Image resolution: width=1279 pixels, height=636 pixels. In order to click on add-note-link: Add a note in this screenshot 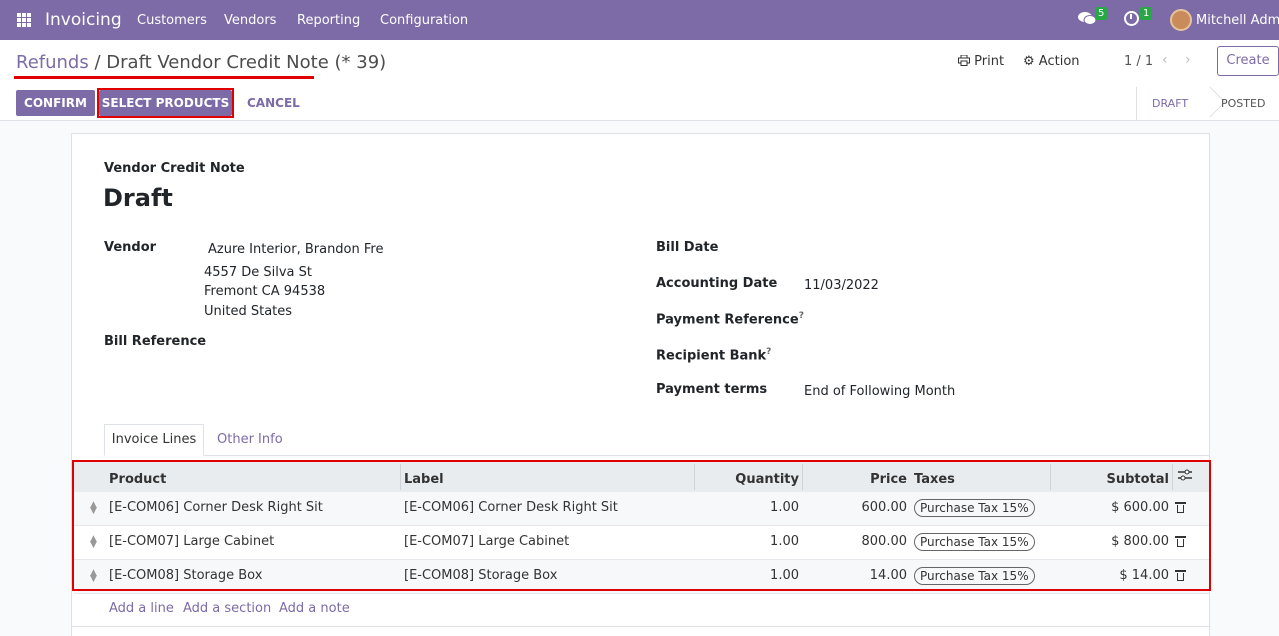, I will do `click(314, 608)`.